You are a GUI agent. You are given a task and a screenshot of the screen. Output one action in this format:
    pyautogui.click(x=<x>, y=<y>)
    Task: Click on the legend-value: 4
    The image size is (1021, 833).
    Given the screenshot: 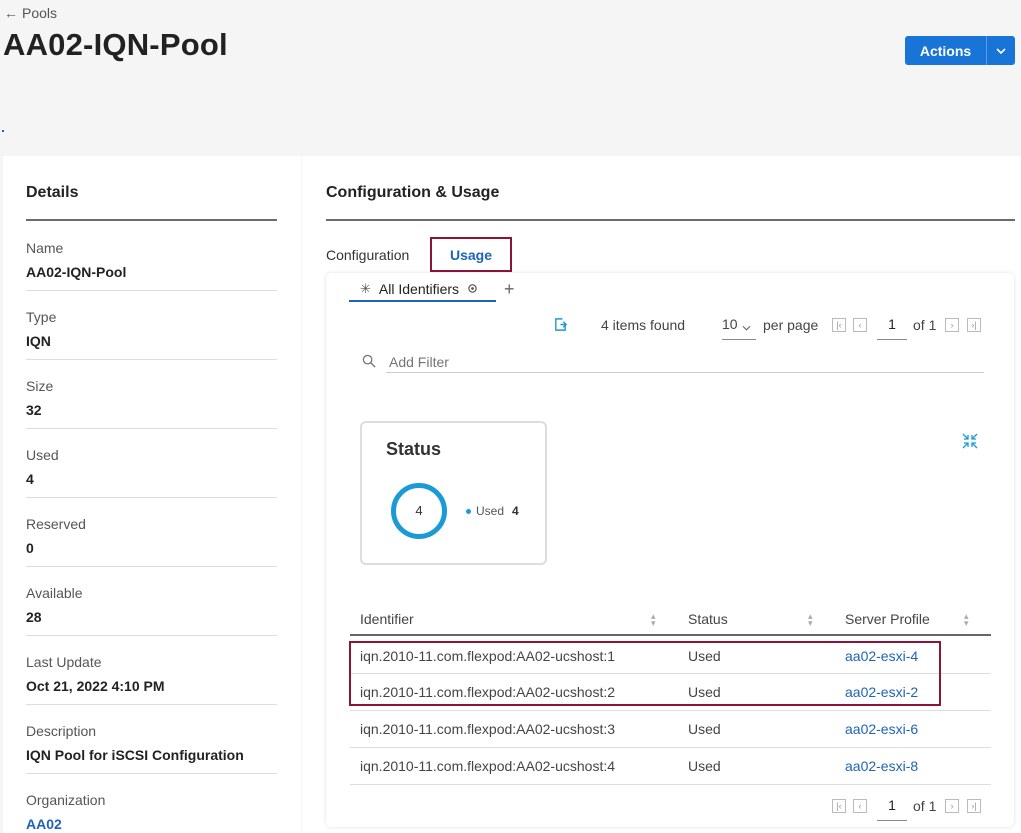 What is the action you would take?
    pyautogui.click(x=515, y=511)
    